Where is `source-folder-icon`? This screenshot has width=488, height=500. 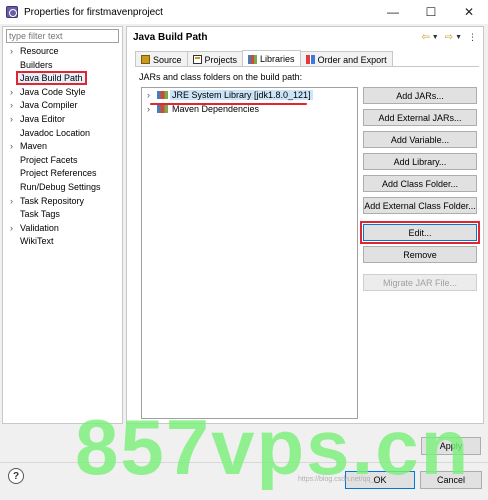
source-folder-icon is located at coordinates (145, 59).